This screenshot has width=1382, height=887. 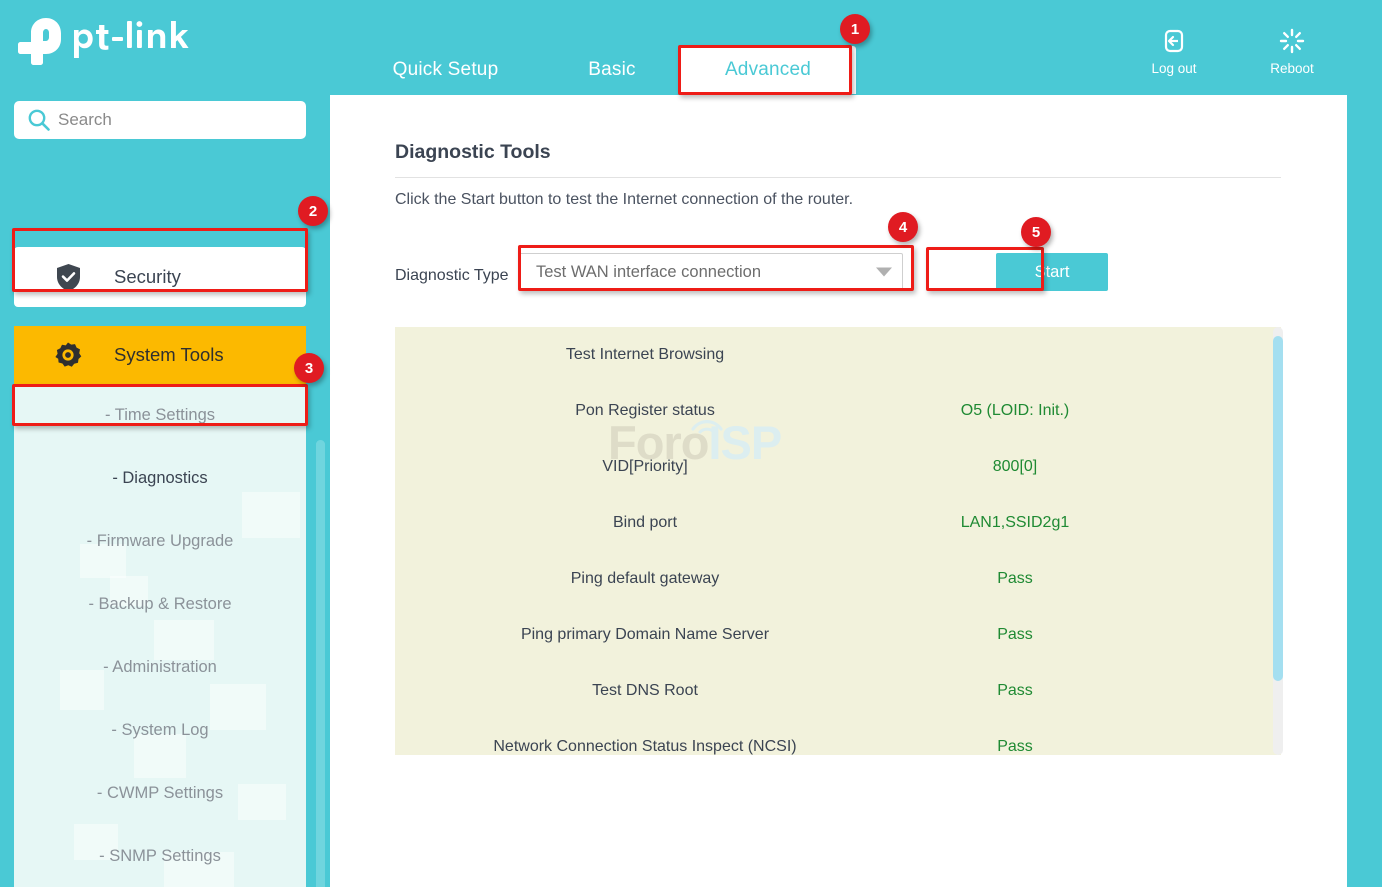 I want to click on annotation-badge-3: 3, so click(x=309, y=368).